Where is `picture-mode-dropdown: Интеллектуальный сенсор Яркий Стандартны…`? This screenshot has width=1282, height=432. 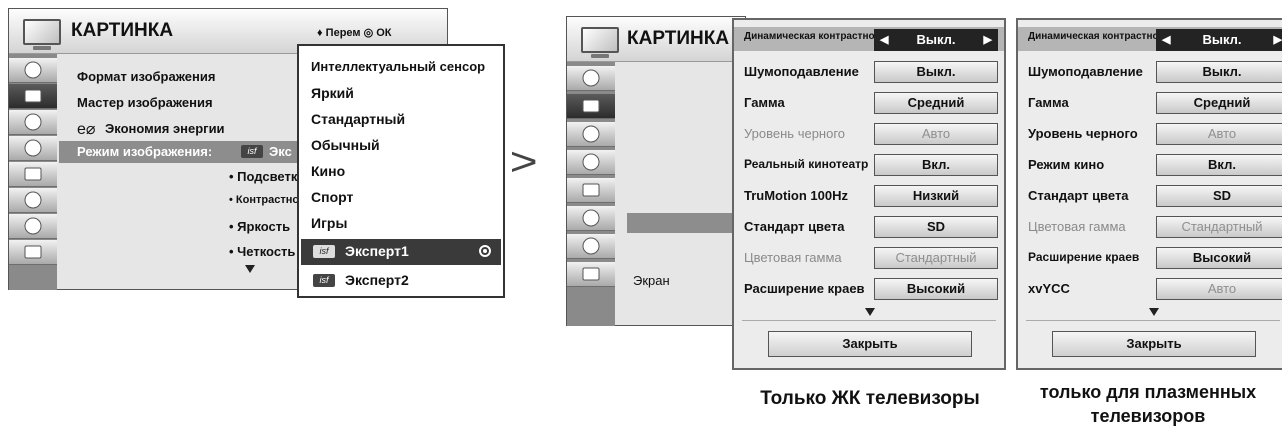
picture-mode-dropdown: Интеллектуальный сенсор Яркий Стандартны… is located at coordinates (401, 171).